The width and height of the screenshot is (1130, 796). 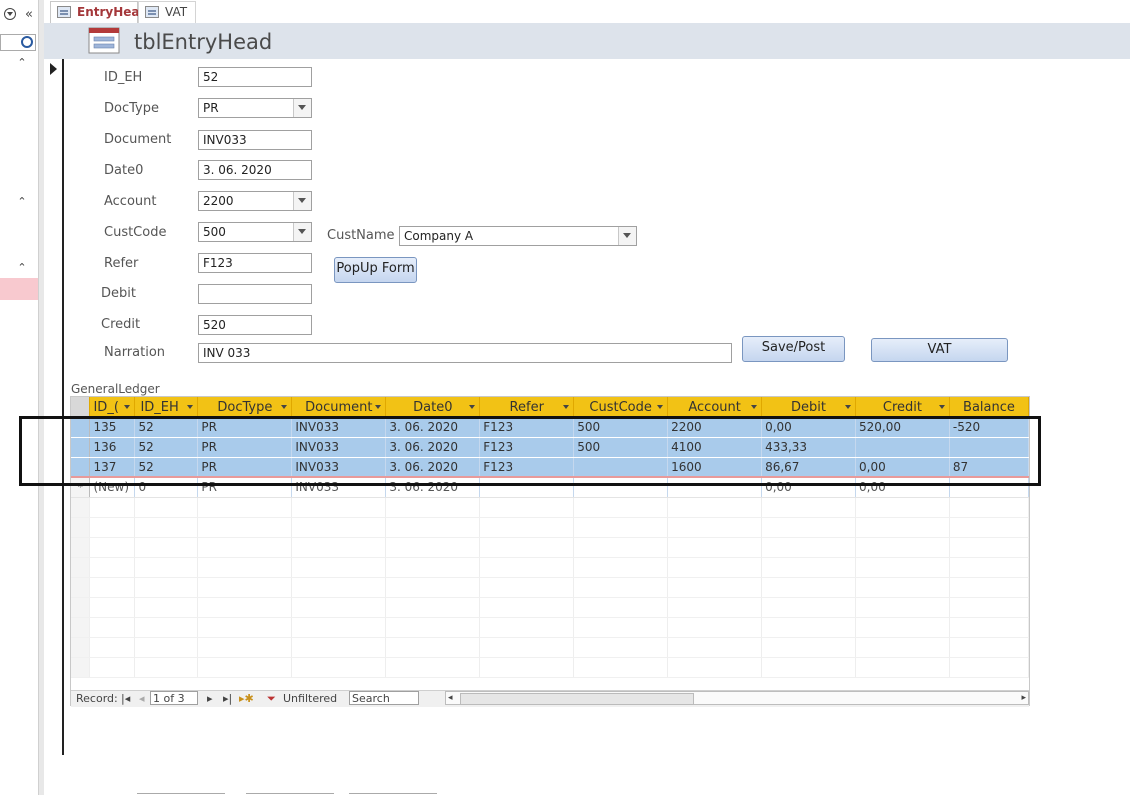 I want to click on doctype-label: DocType, so click(x=131, y=108).